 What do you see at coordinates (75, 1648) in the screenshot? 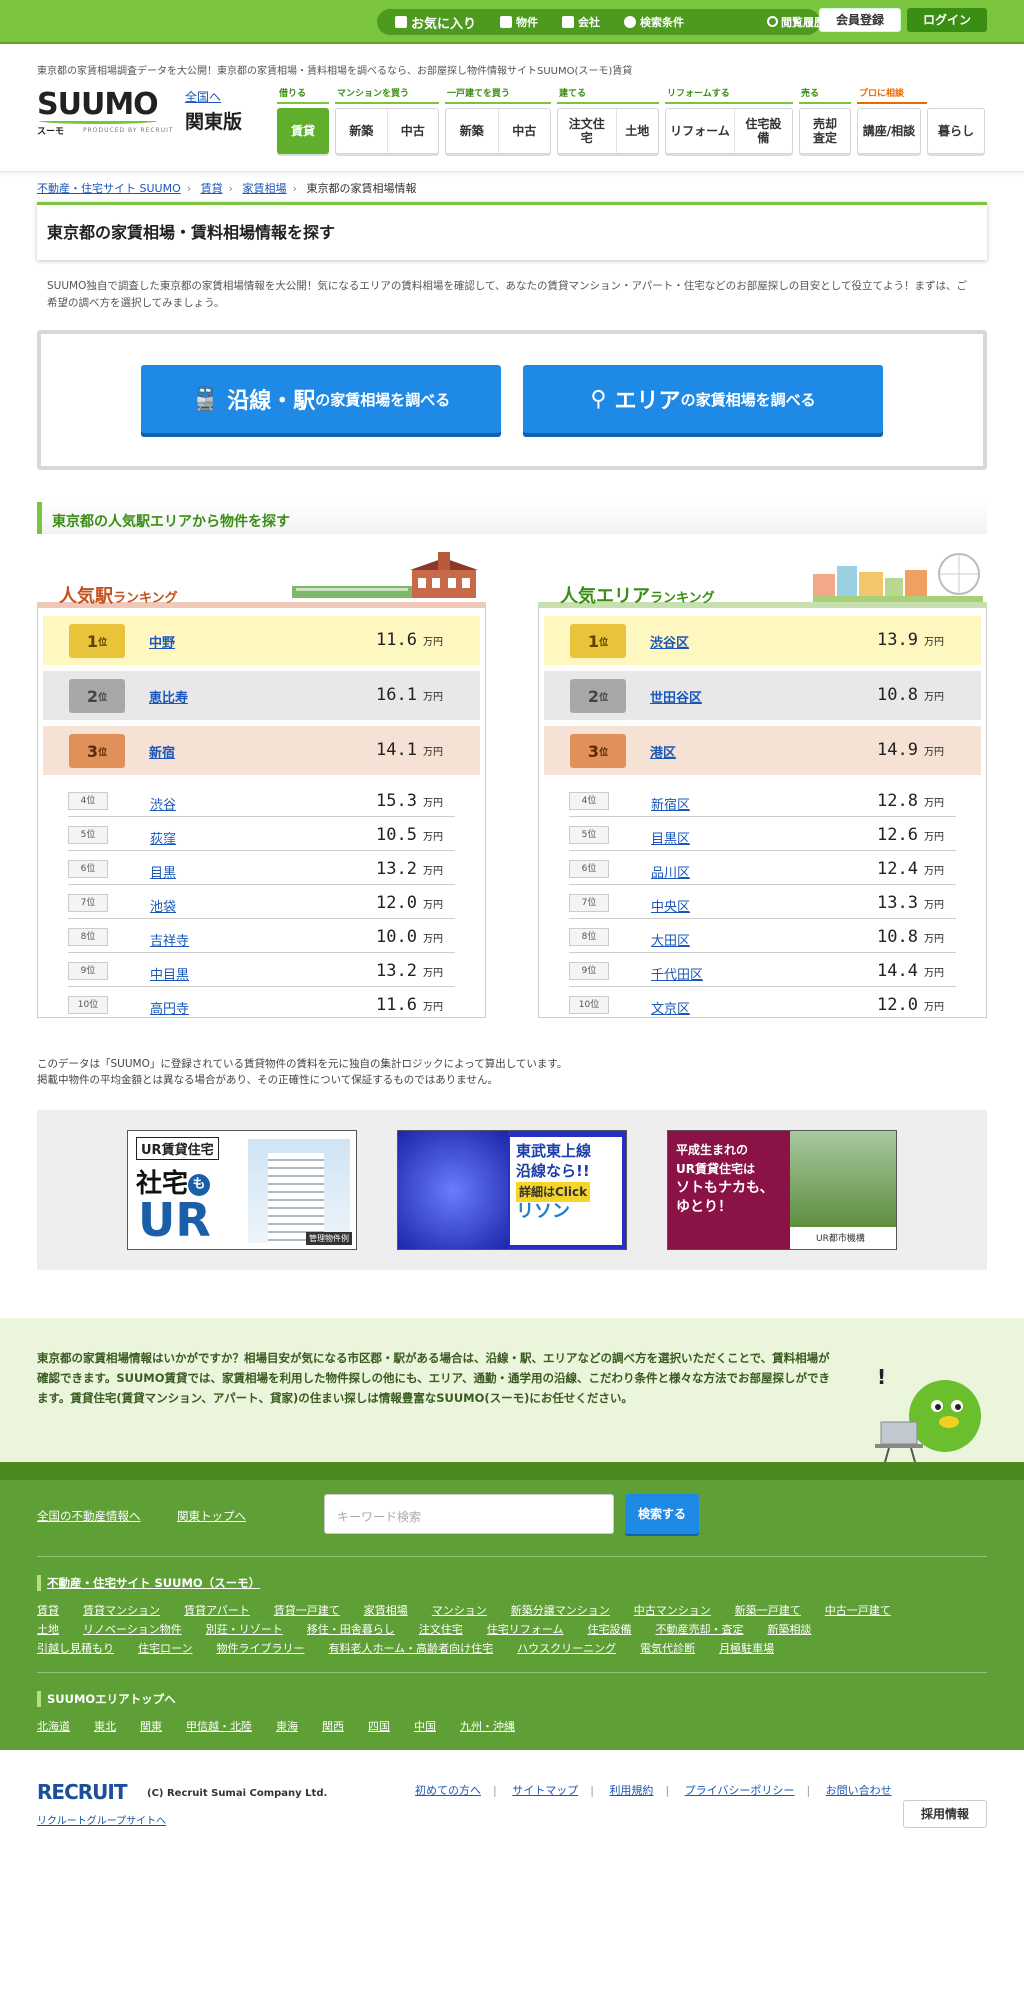
I see `footer-link: 引越し見積もり` at bounding box center [75, 1648].